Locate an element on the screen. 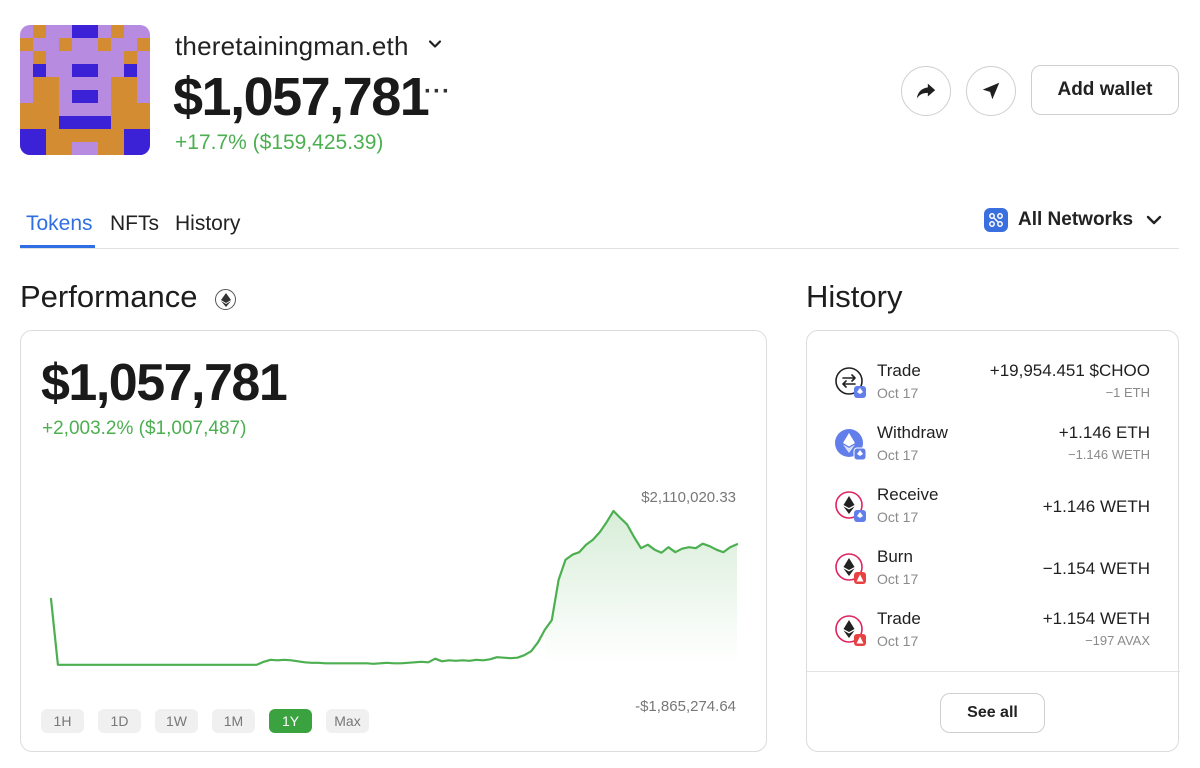 This screenshot has height=768, width=1200. history-item-type: Receive is located at coordinates (908, 494).